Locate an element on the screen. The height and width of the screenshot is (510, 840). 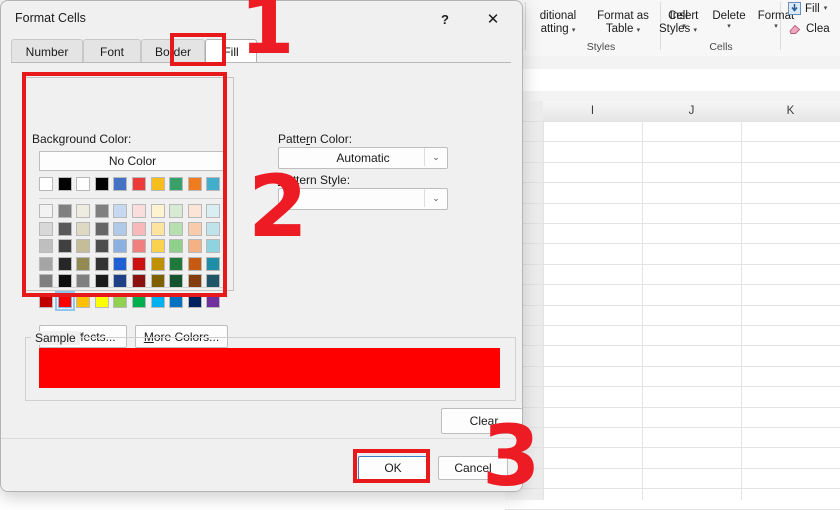
ribbon-button-conditional-formatting: ditional atting ▾ is located at coordinates (558, 23).